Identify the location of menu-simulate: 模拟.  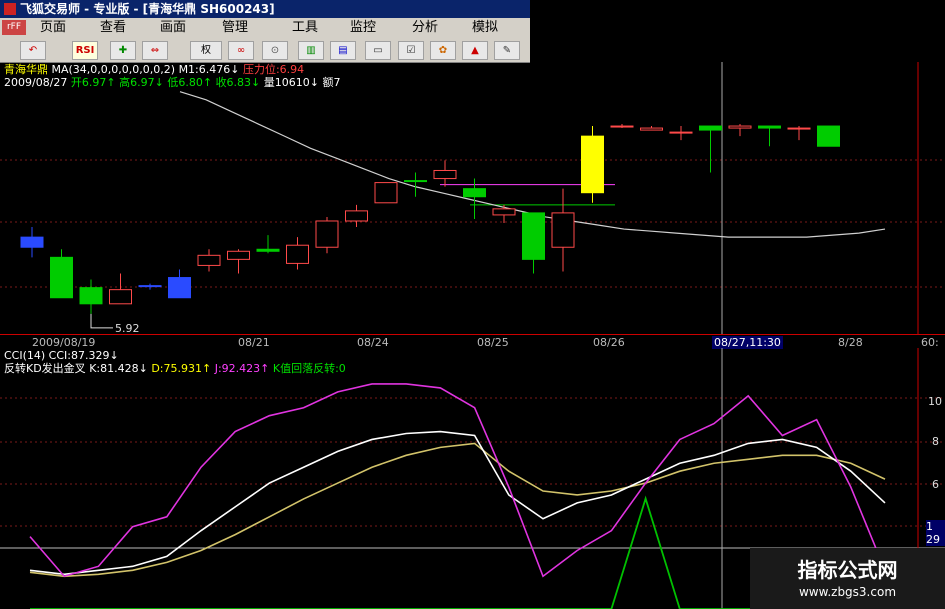
(485, 28).